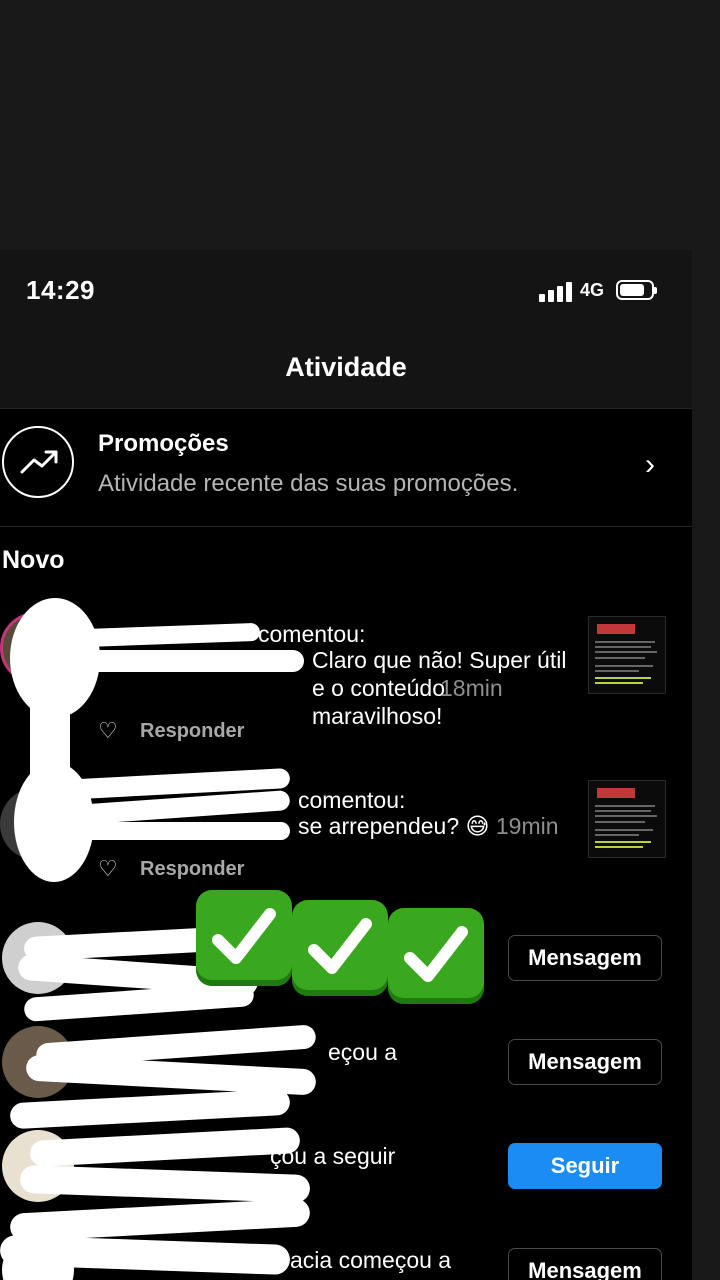 Image resolution: width=720 pixels, height=1280 pixels. What do you see at coordinates (585, 1166) in the screenshot?
I see `follow-button: Seguir` at bounding box center [585, 1166].